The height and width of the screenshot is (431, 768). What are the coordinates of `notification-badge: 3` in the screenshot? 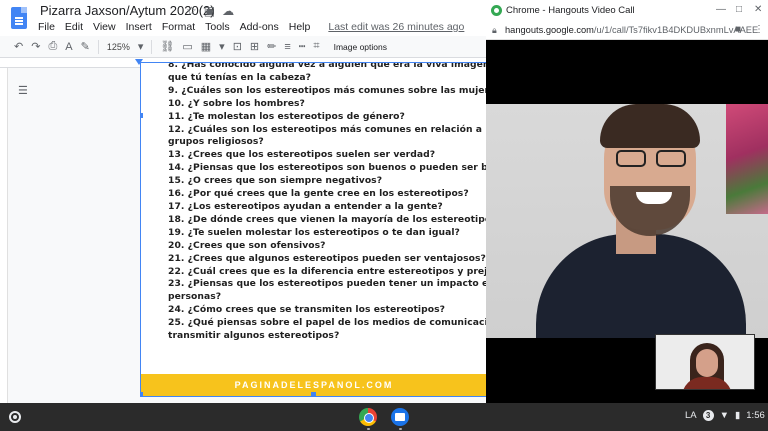 It's located at (708, 415).